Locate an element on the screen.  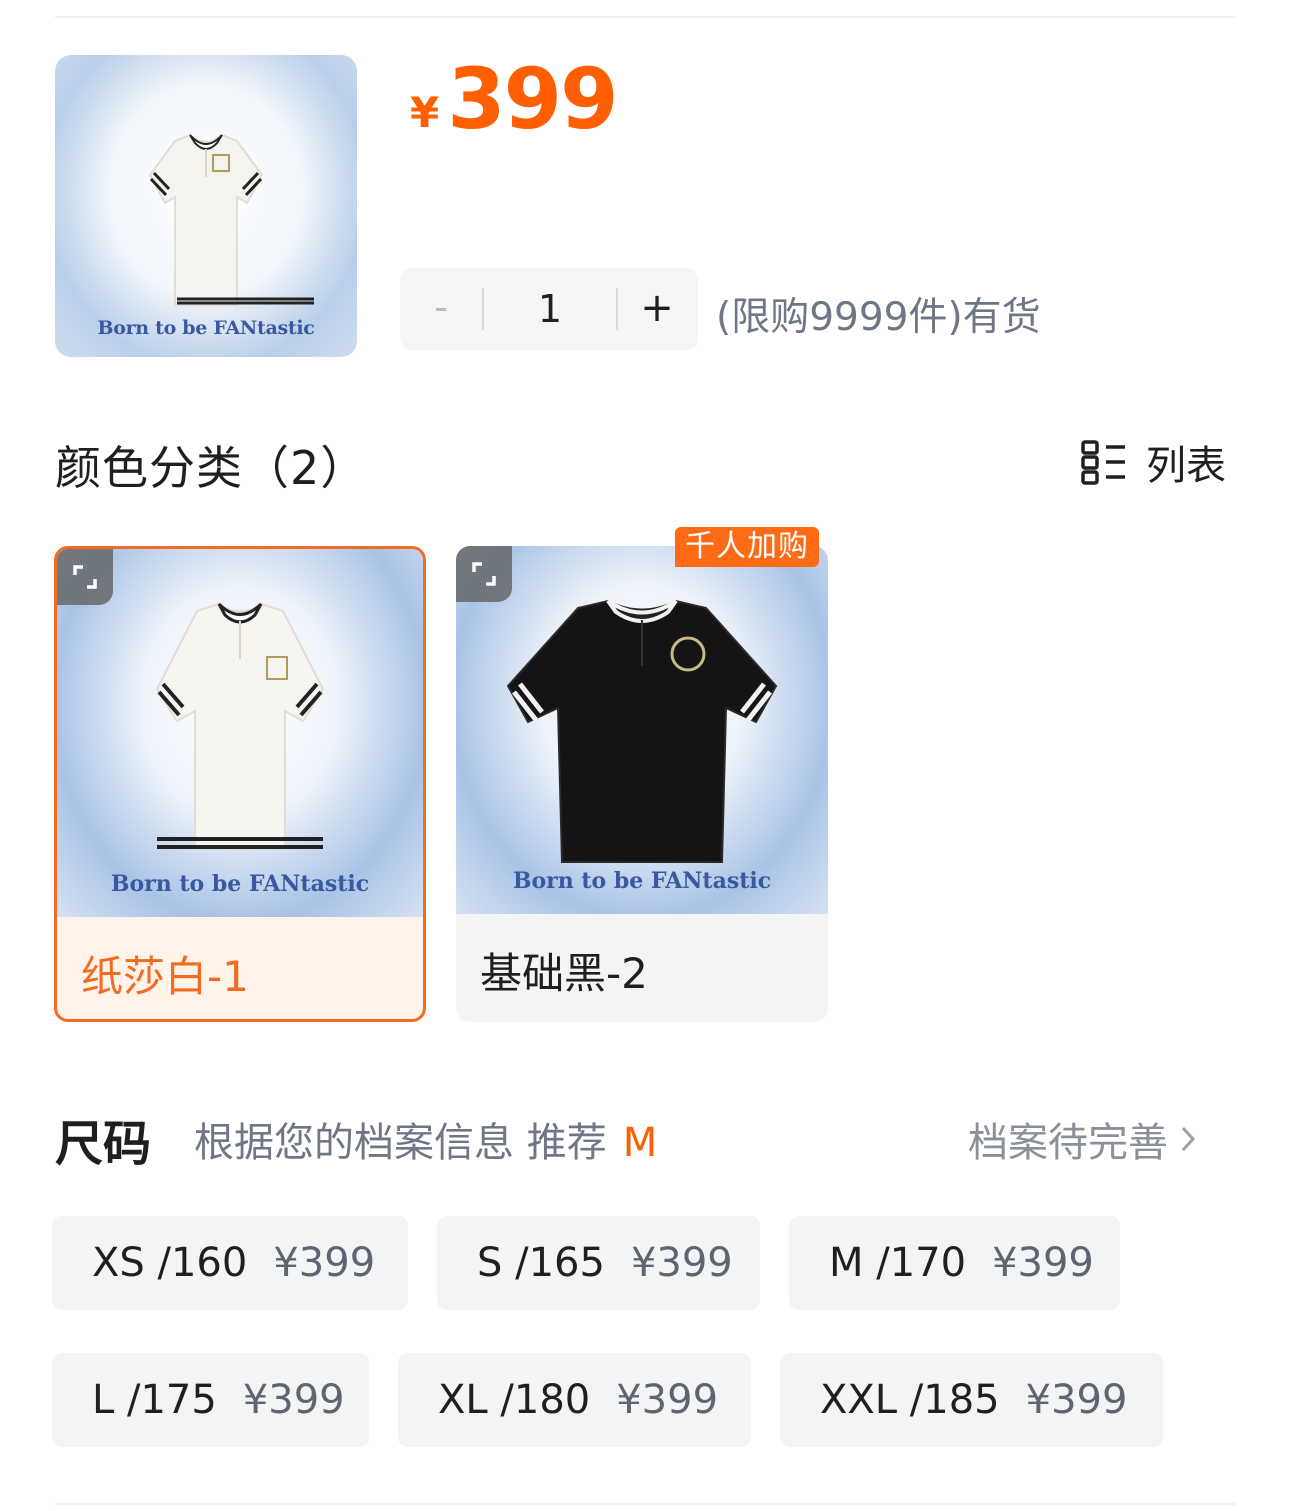
product-thumbnail: Born to be FANtastic is located at coordinates (206, 206).